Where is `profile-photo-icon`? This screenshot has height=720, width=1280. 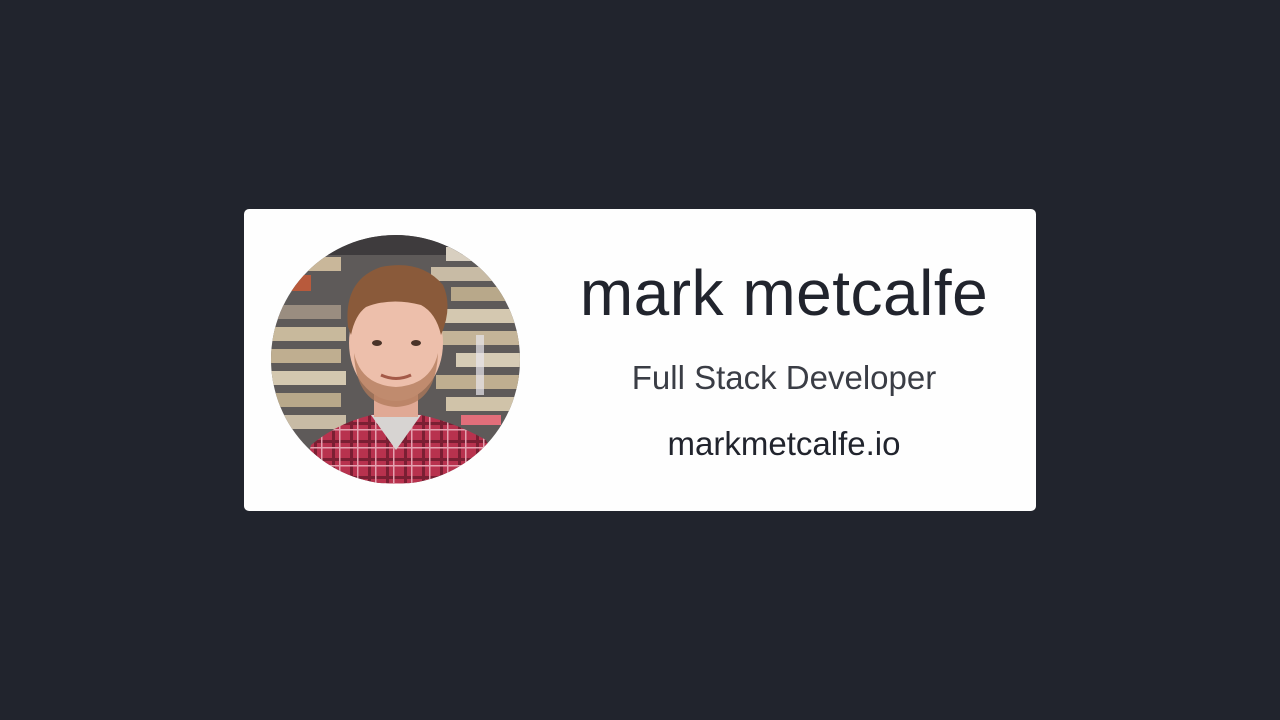
profile-photo-icon is located at coordinates (395, 359).